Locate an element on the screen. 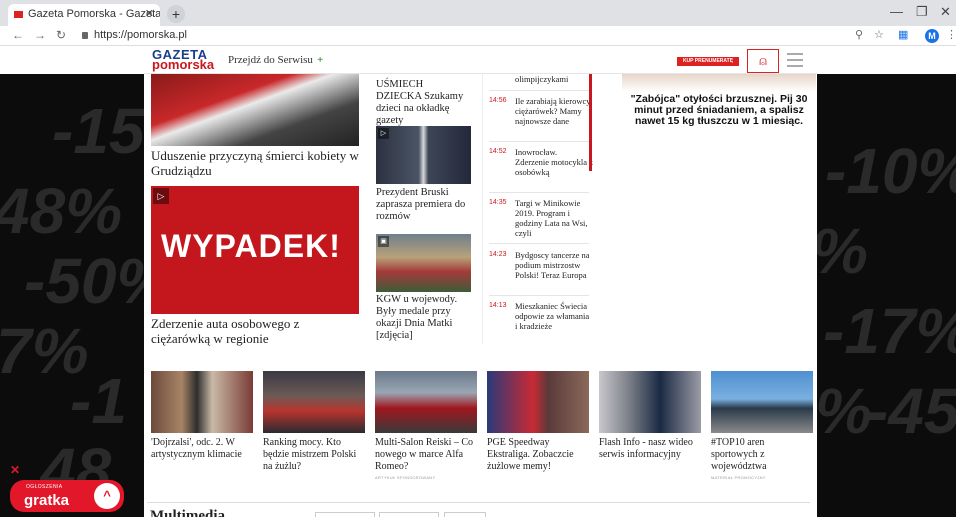 This screenshot has width=956, height=517. promo-text: -15 is located at coordinates (98, 131).